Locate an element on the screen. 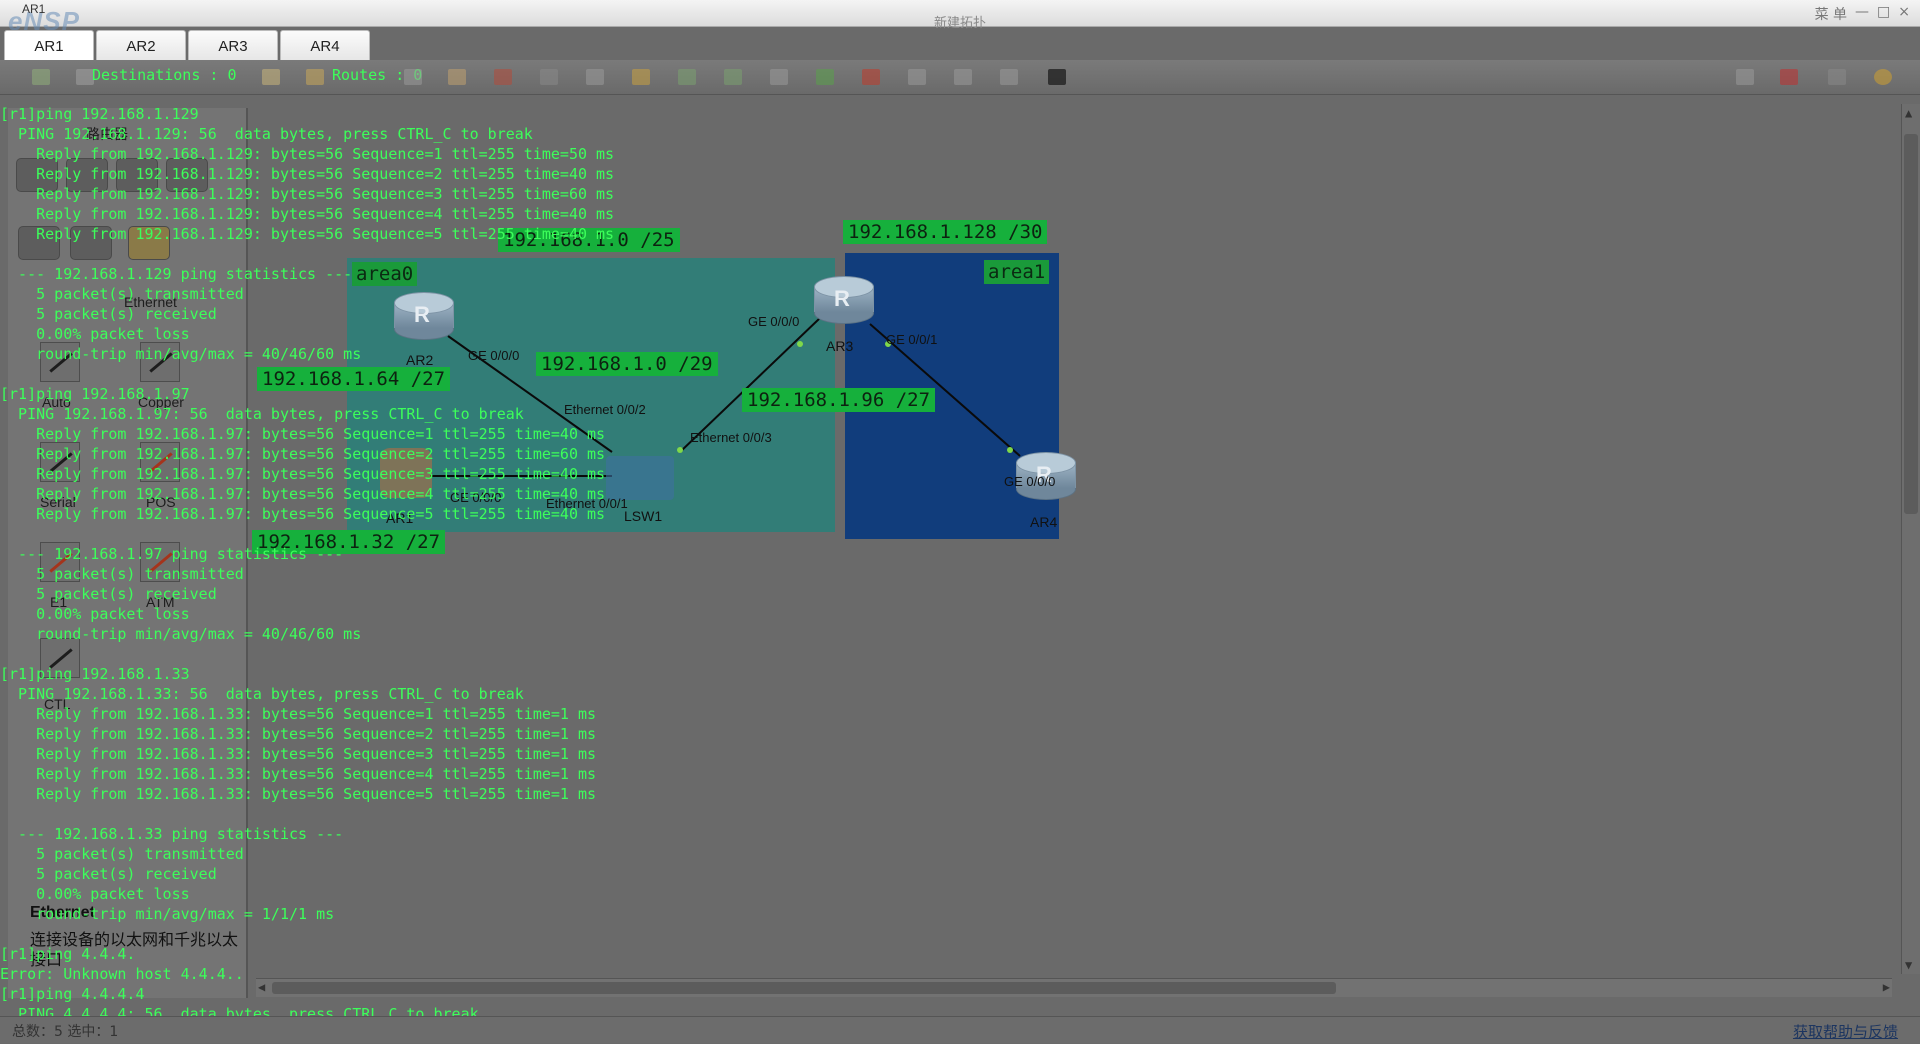 The width and height of the screenshot is (1920, 1044). help-feedback-link: 获取帮助与反馈 is located at coordinates (1845, 1031).